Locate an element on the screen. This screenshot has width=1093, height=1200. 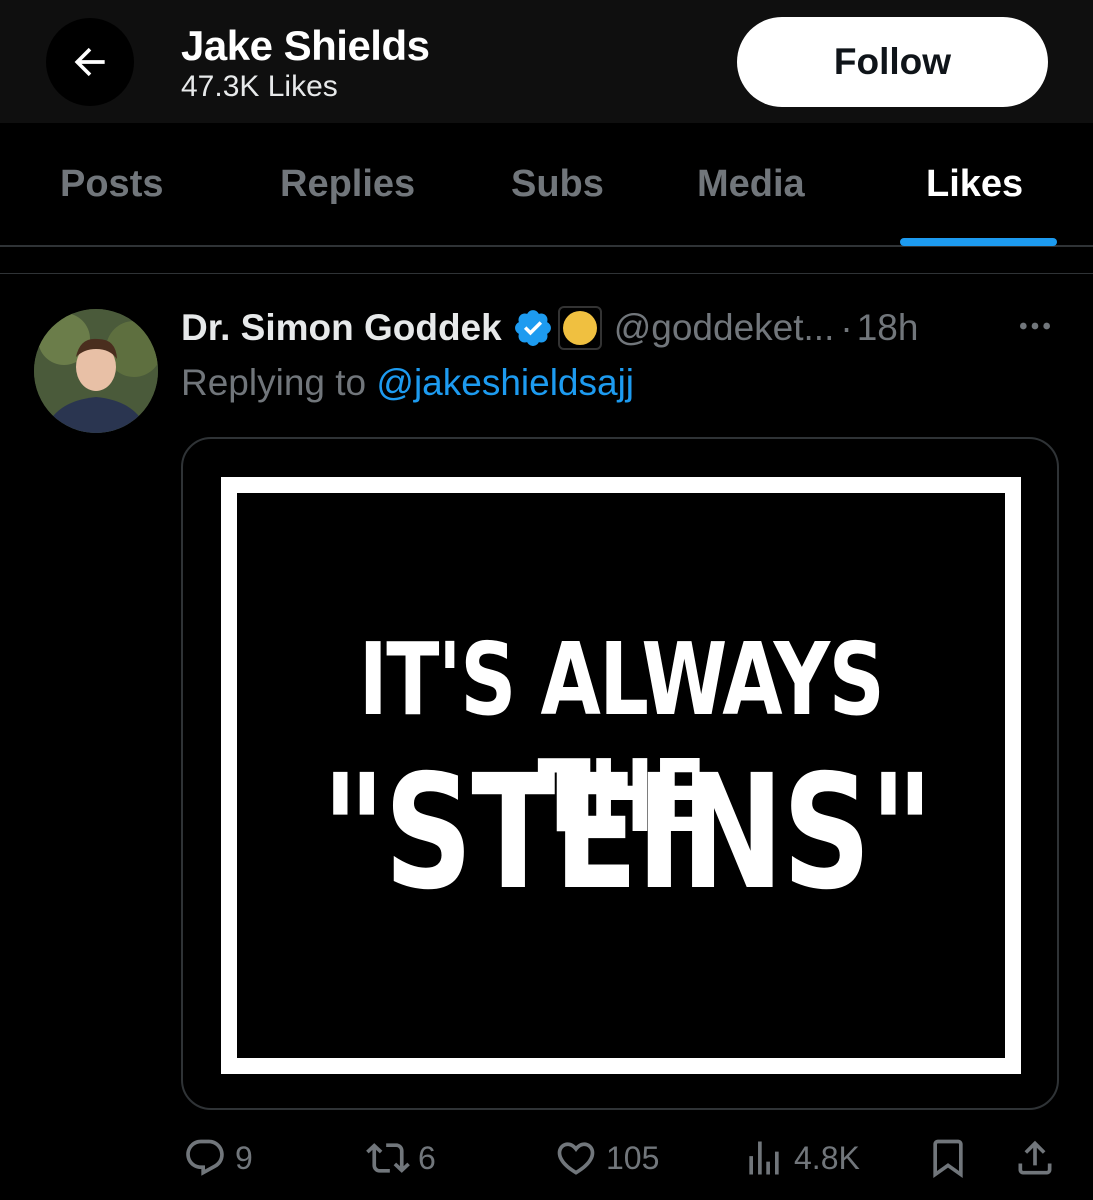
reply-icon is located at coordinates (205, 1157).